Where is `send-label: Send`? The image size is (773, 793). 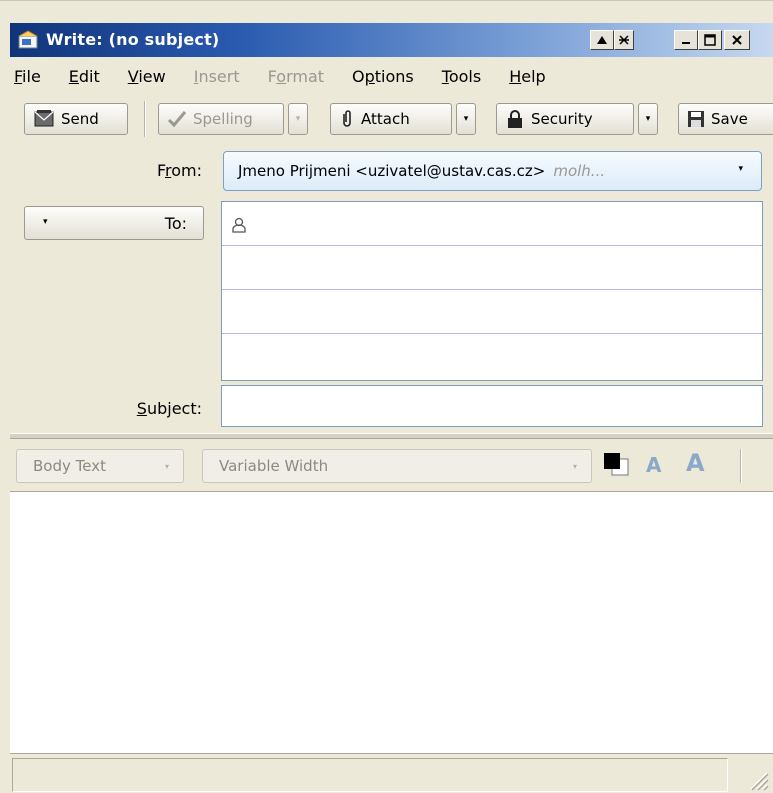 send-label: Send is located at coordinates (80, 119).